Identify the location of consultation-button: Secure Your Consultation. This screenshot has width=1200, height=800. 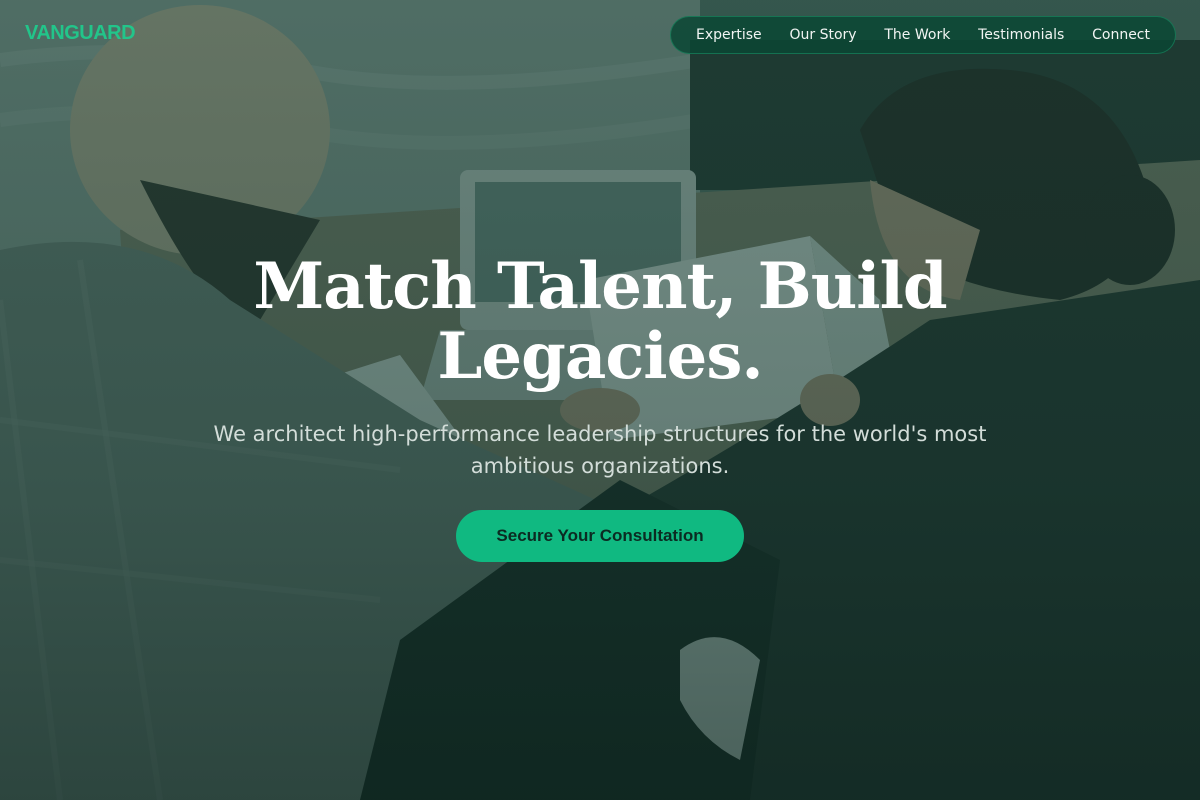
(600, 536).